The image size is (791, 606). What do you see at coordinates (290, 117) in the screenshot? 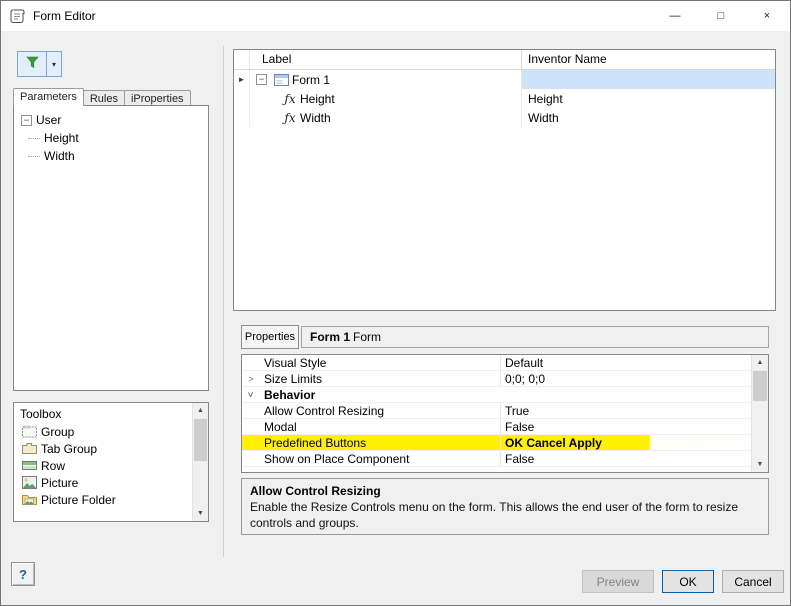
I see `fx-icon: ƒx` at bounding box center [290, 117].